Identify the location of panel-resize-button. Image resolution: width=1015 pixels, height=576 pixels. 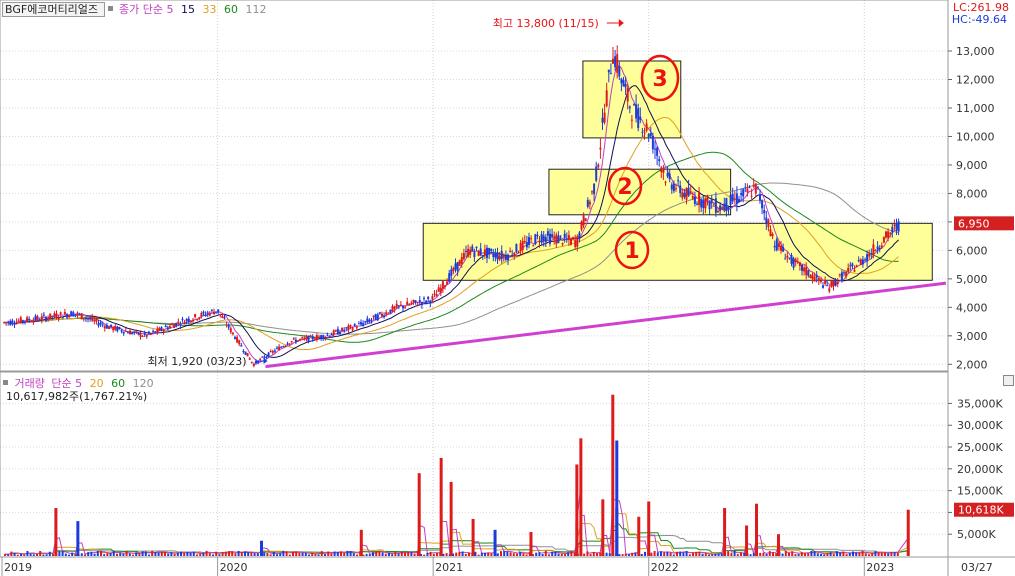
(1008, 380).